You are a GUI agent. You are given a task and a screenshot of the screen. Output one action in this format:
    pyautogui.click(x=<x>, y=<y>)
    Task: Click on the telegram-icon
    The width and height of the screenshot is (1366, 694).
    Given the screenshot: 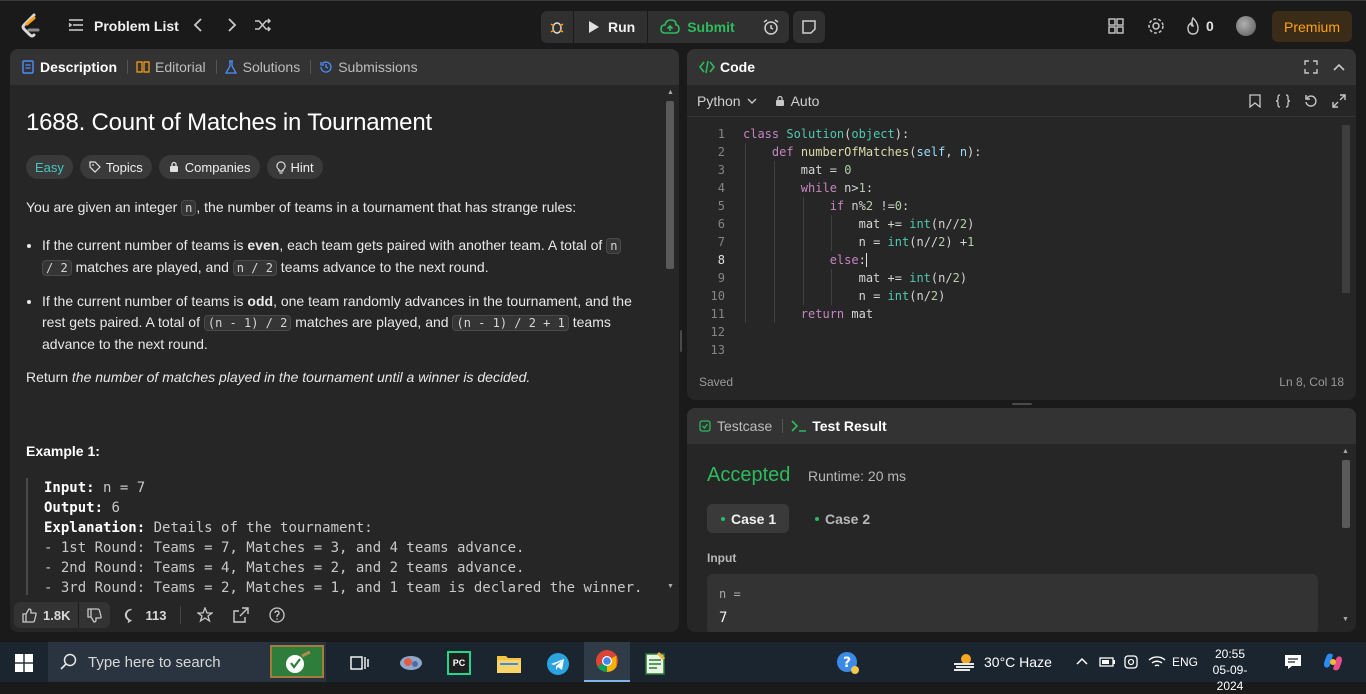 What is the action you would take?
    pyautogui.click(x=558, y=664)
    